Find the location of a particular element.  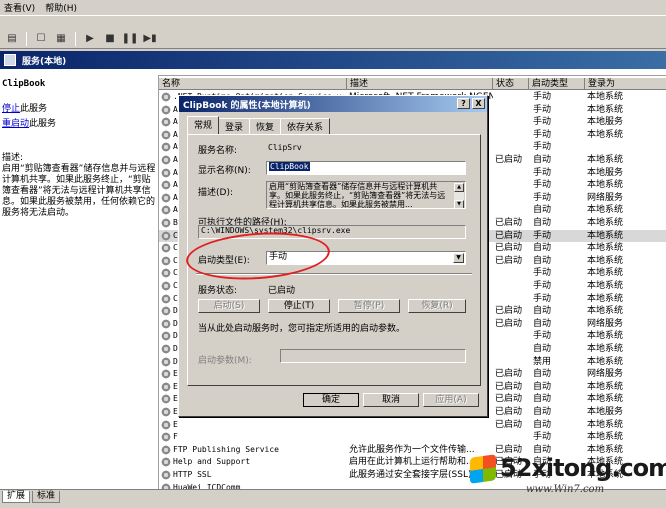

service-status-label: 服务状态: is located at coordinates (218, 291).